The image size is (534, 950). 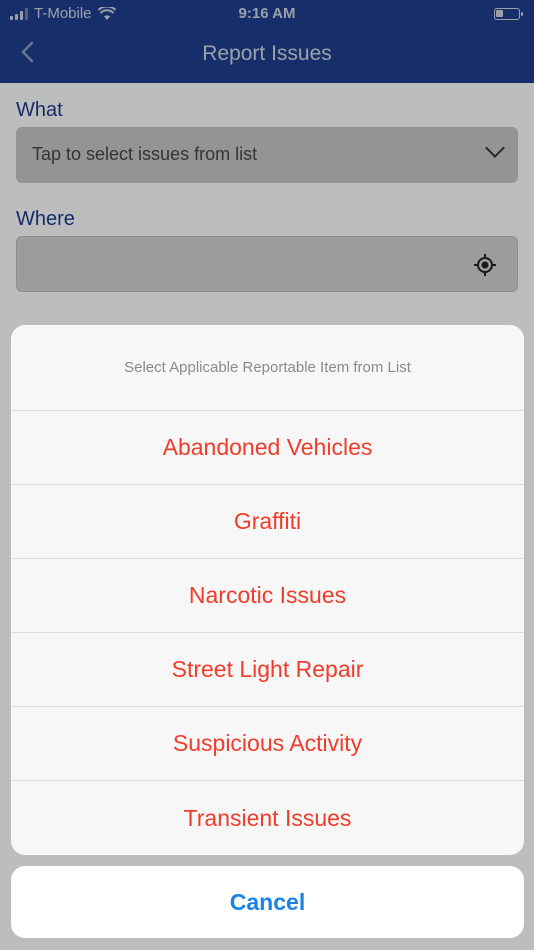 I want to click on option-transient-issues: Transient Issues, so click(x=267, y=818).